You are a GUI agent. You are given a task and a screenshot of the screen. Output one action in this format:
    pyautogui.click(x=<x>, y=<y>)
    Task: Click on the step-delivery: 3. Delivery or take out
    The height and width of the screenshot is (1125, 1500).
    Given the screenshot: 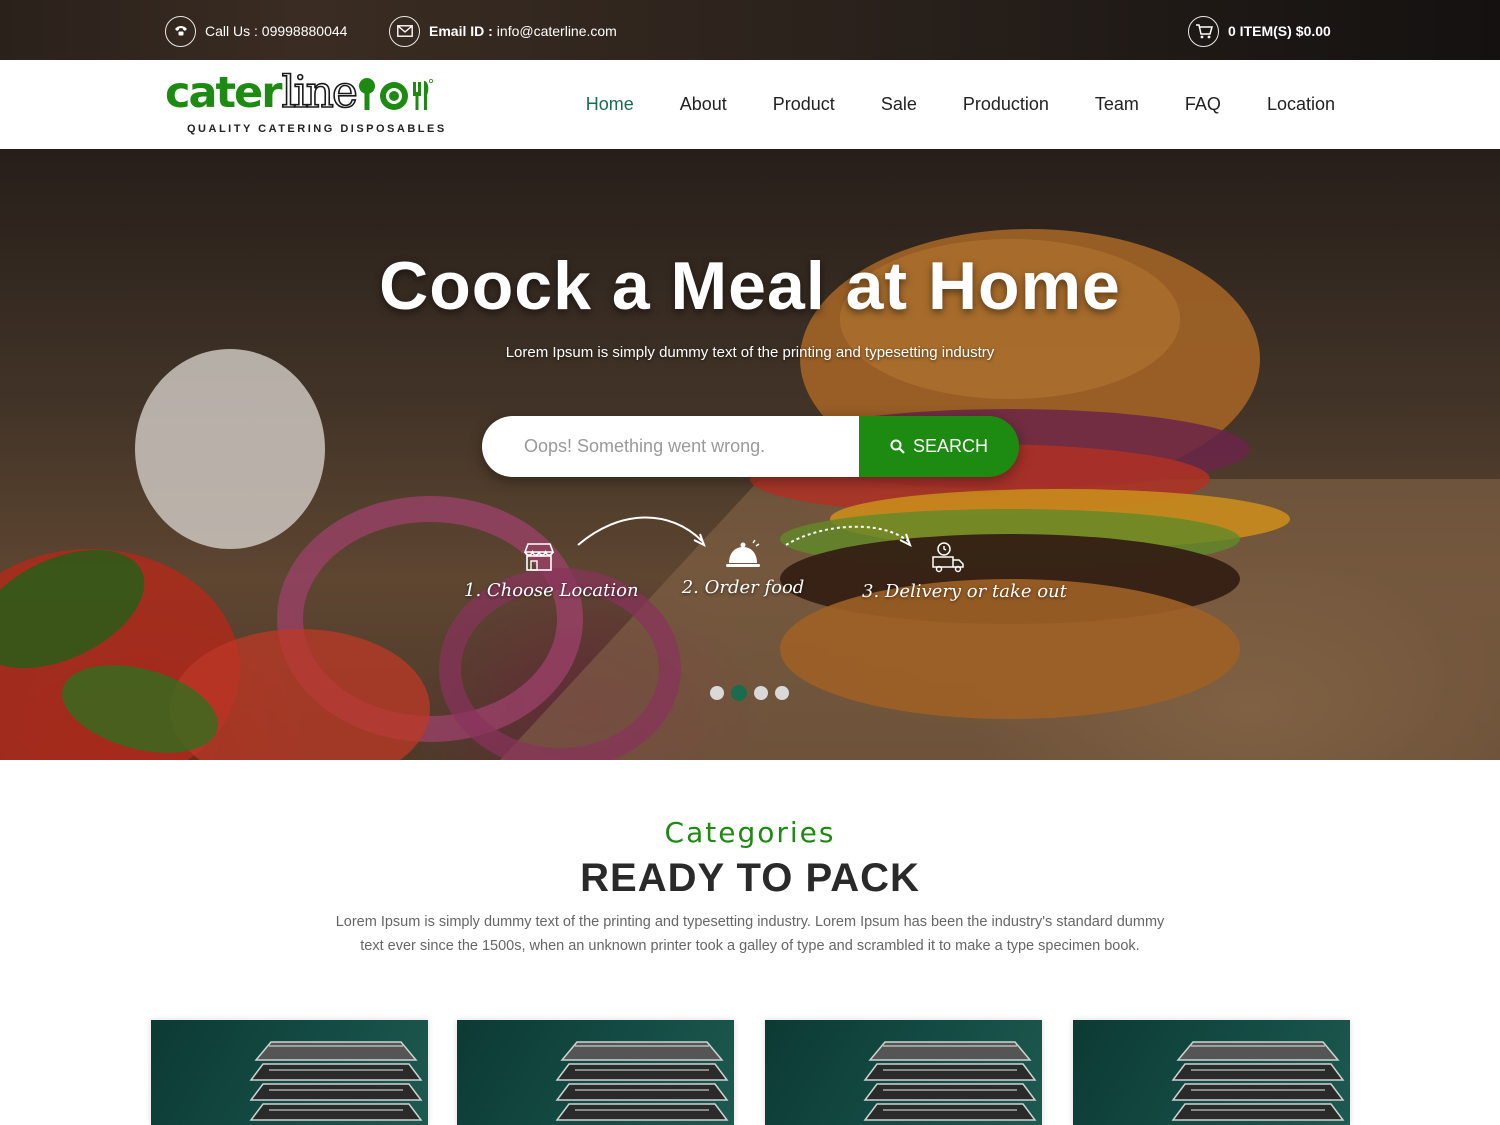 What is the action you would take?
    pyautogui.click(x=964, y=571)
    